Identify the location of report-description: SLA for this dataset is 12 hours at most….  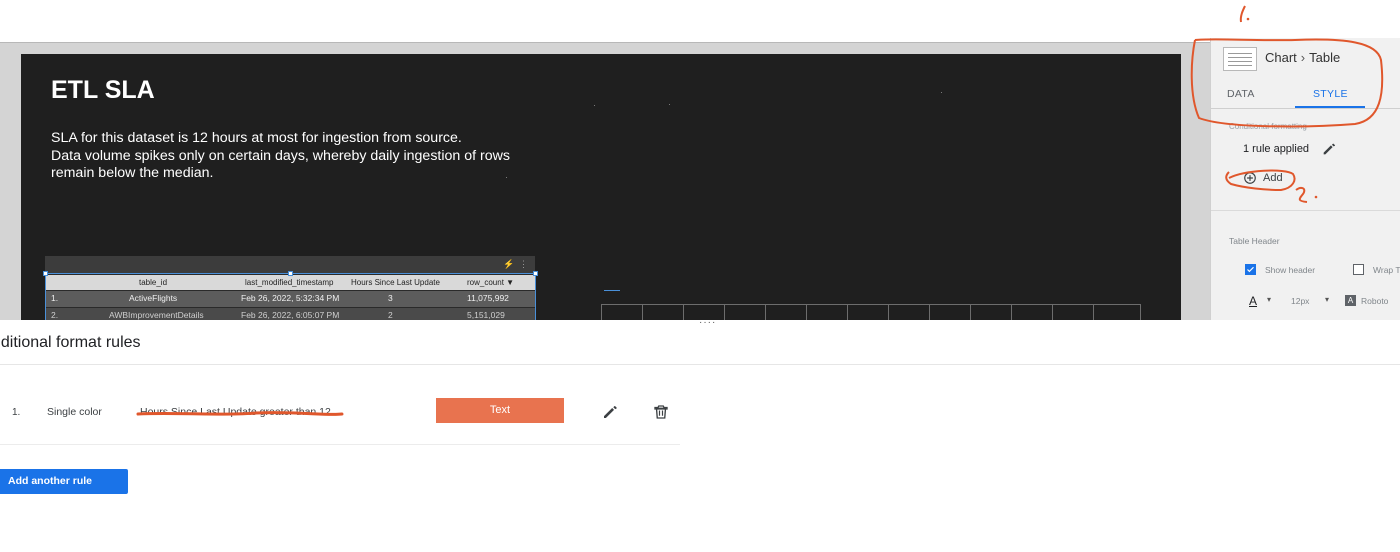
(291, 156).